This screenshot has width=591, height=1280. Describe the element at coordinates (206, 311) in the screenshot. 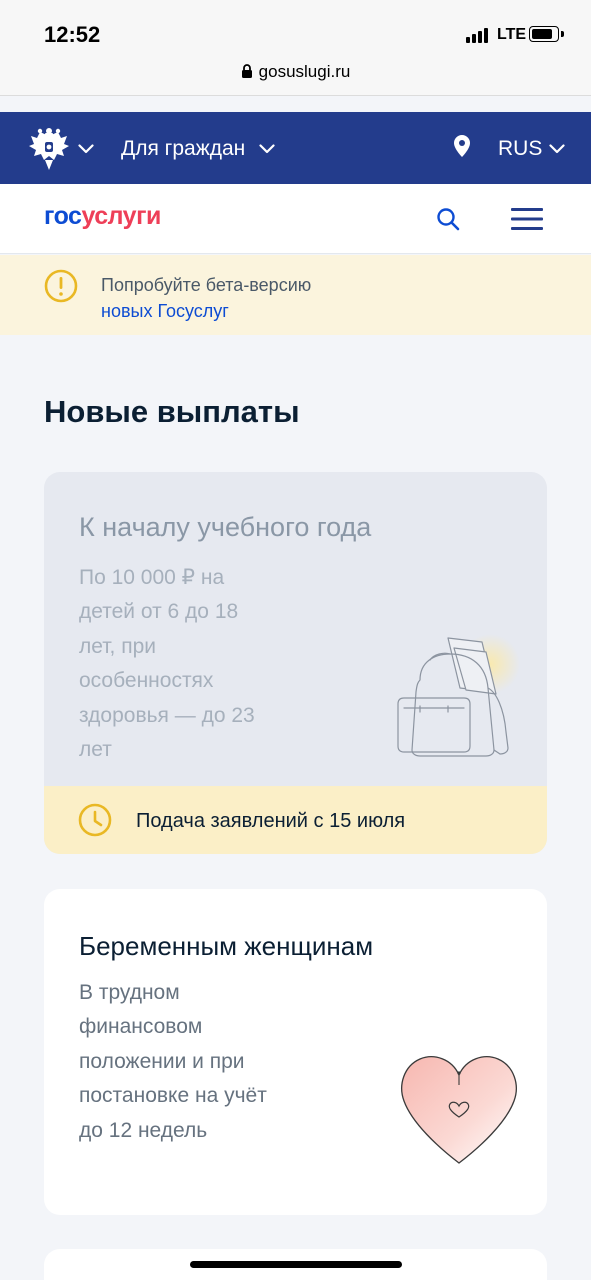

I see `beta-link: новых Госуслуг` at that location.